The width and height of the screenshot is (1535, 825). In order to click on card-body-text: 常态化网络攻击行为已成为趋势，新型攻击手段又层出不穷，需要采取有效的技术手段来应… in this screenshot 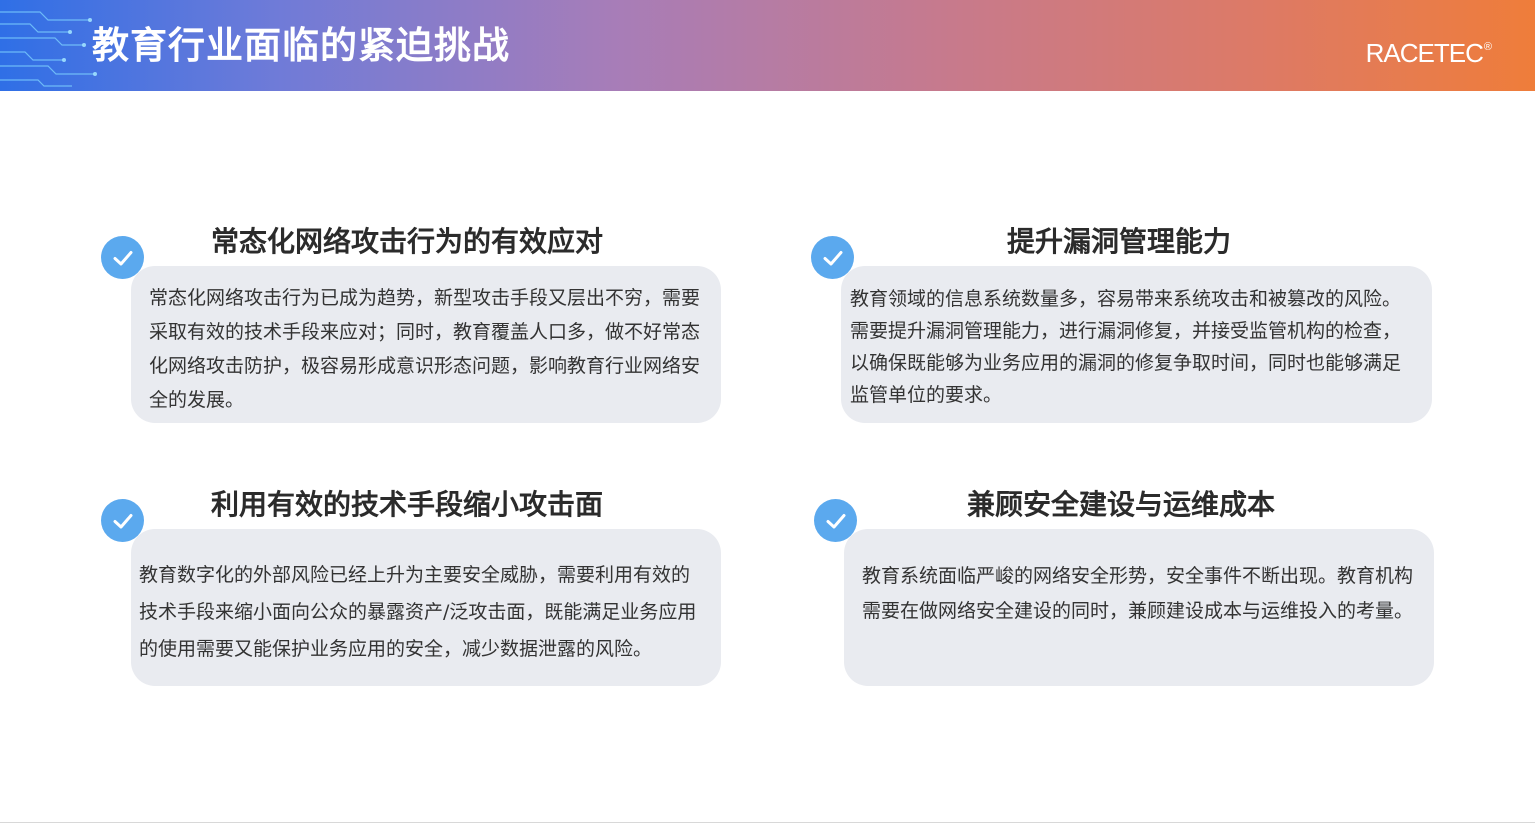, I will do `click(425, 349)`.